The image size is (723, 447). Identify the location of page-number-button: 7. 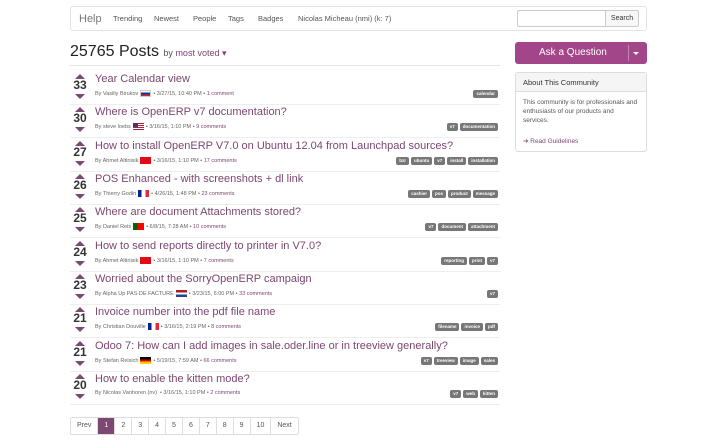
(208, 426).